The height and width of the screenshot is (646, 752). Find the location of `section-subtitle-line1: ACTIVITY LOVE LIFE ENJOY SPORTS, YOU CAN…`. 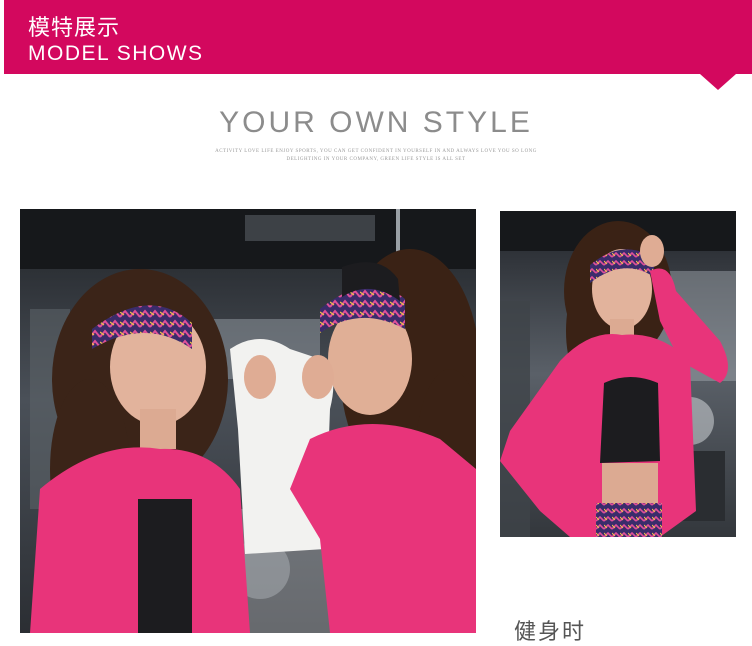

section-subtitle-line1: ACTIVITY LOVE LIFE ENJOY SPORTS, YOU CAN… is located at coordinates (376, 151).